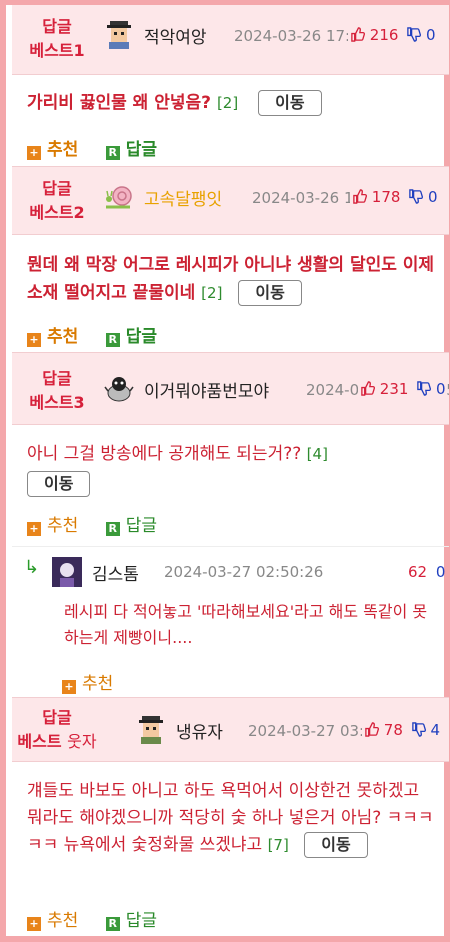 This screenshot has width=450, height=942. I want to click on nickname: 적악여앙, so click(175, 35).